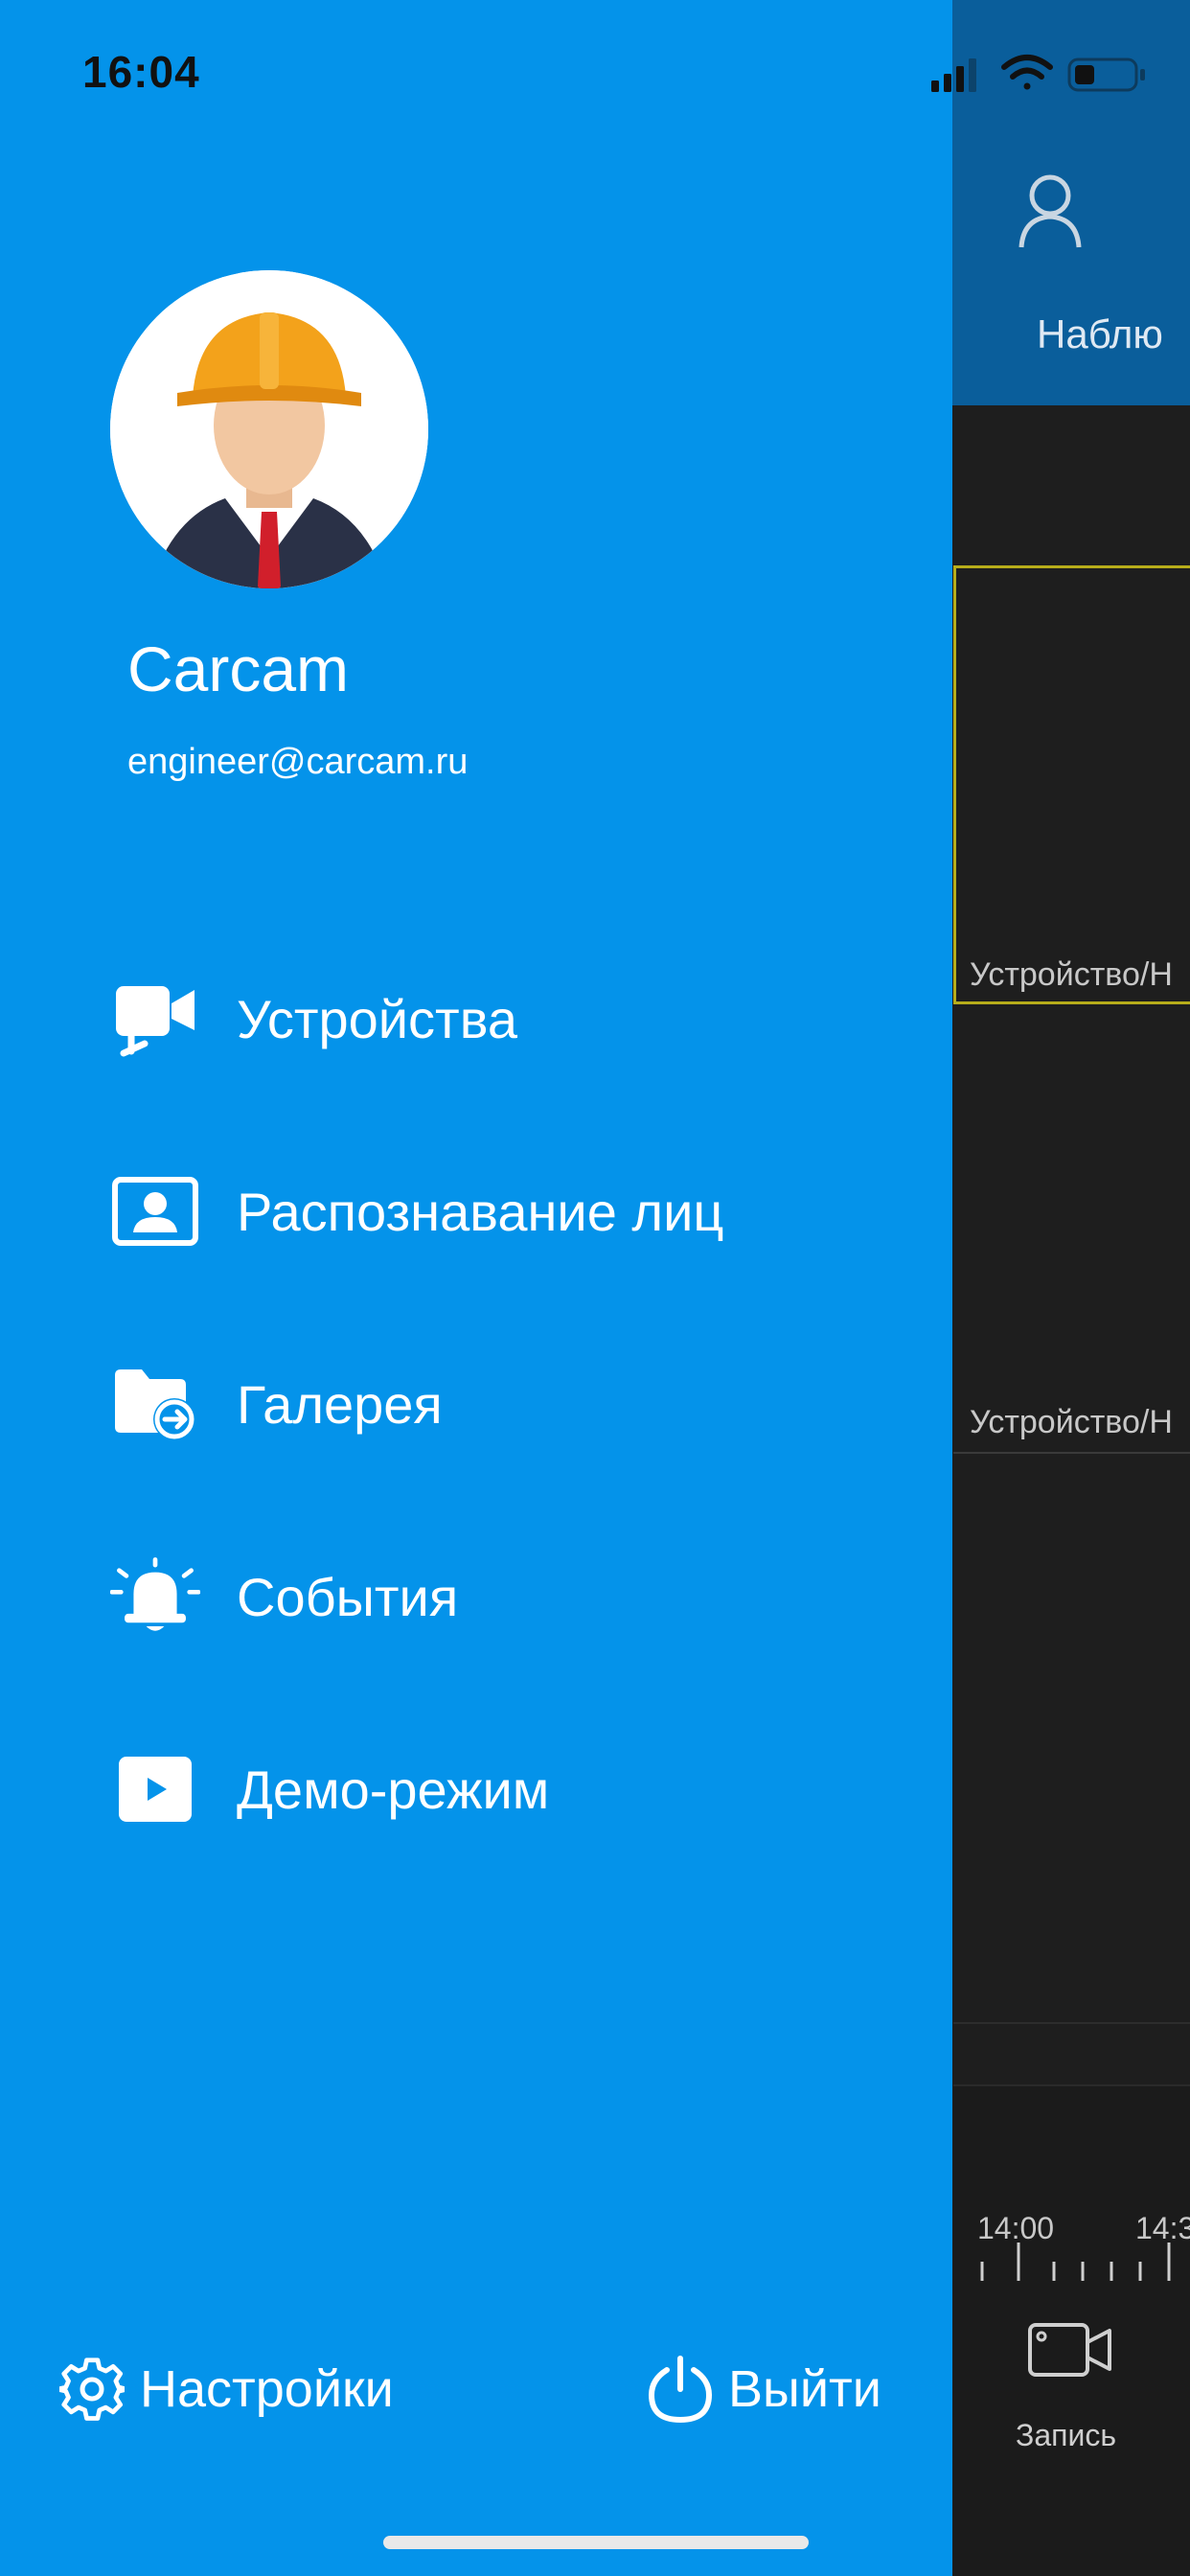  I want to click on status-icons, so click(1038, 73).